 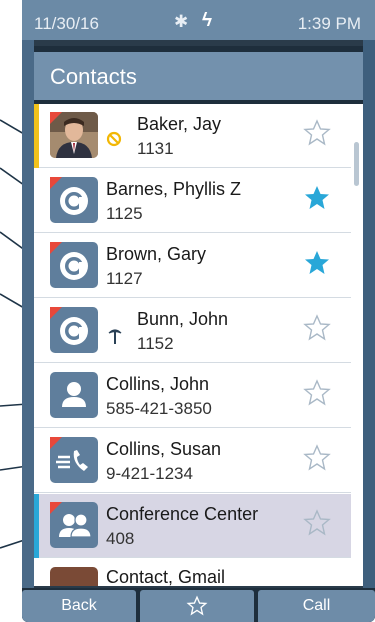 What do you see at coordinates (192, 136) in the screenshot?
I see `contact-row: Baker, Jay 1131` at bounding box center [192, 136].